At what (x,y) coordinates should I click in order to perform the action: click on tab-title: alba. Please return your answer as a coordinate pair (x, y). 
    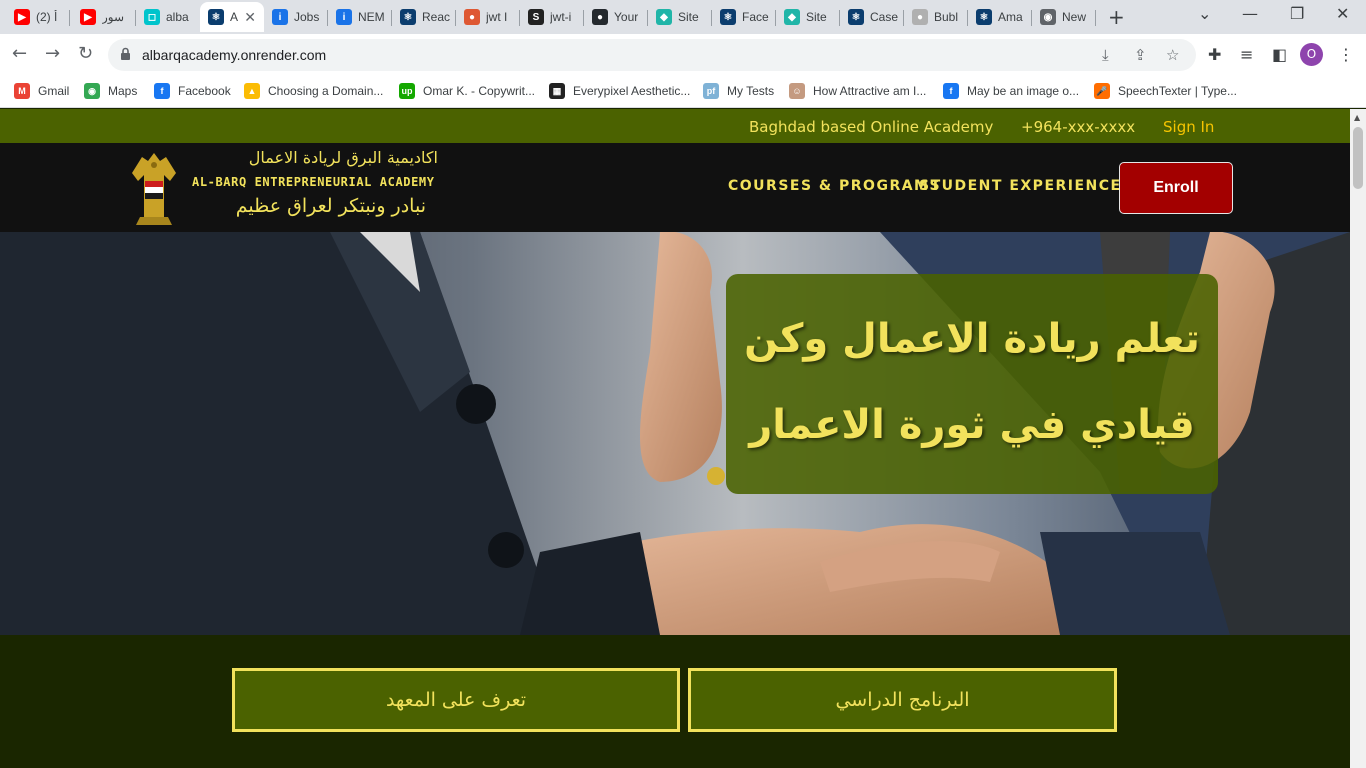
    Looking at the image, I should click on (177, 17).